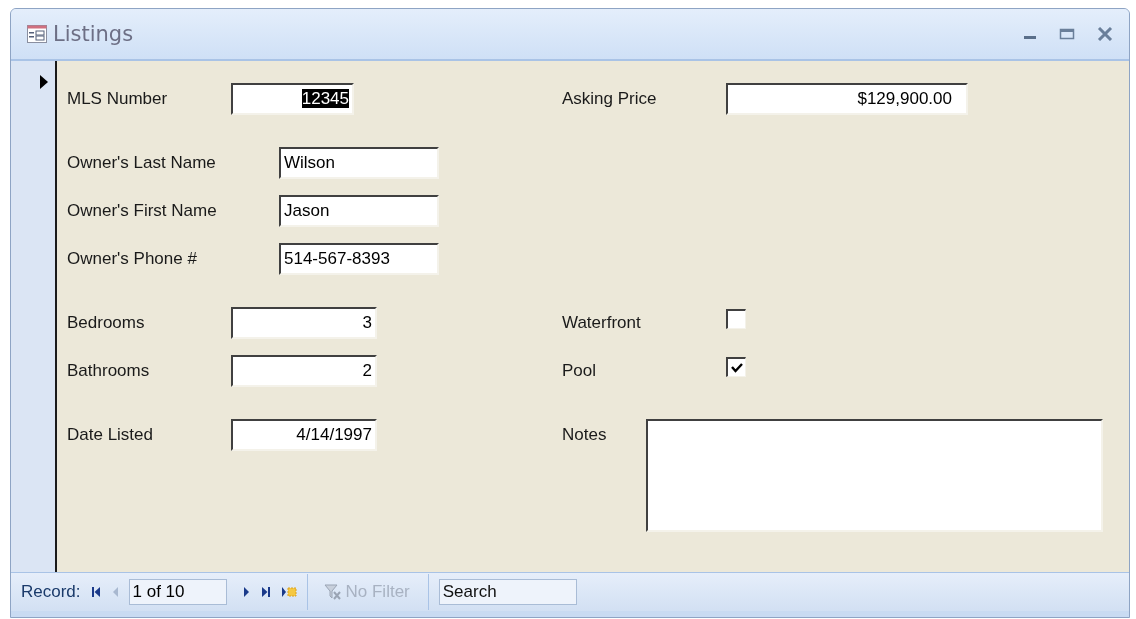 The image size is (1136, 619). I want to click on input-field: 12345, so click(292, 99).